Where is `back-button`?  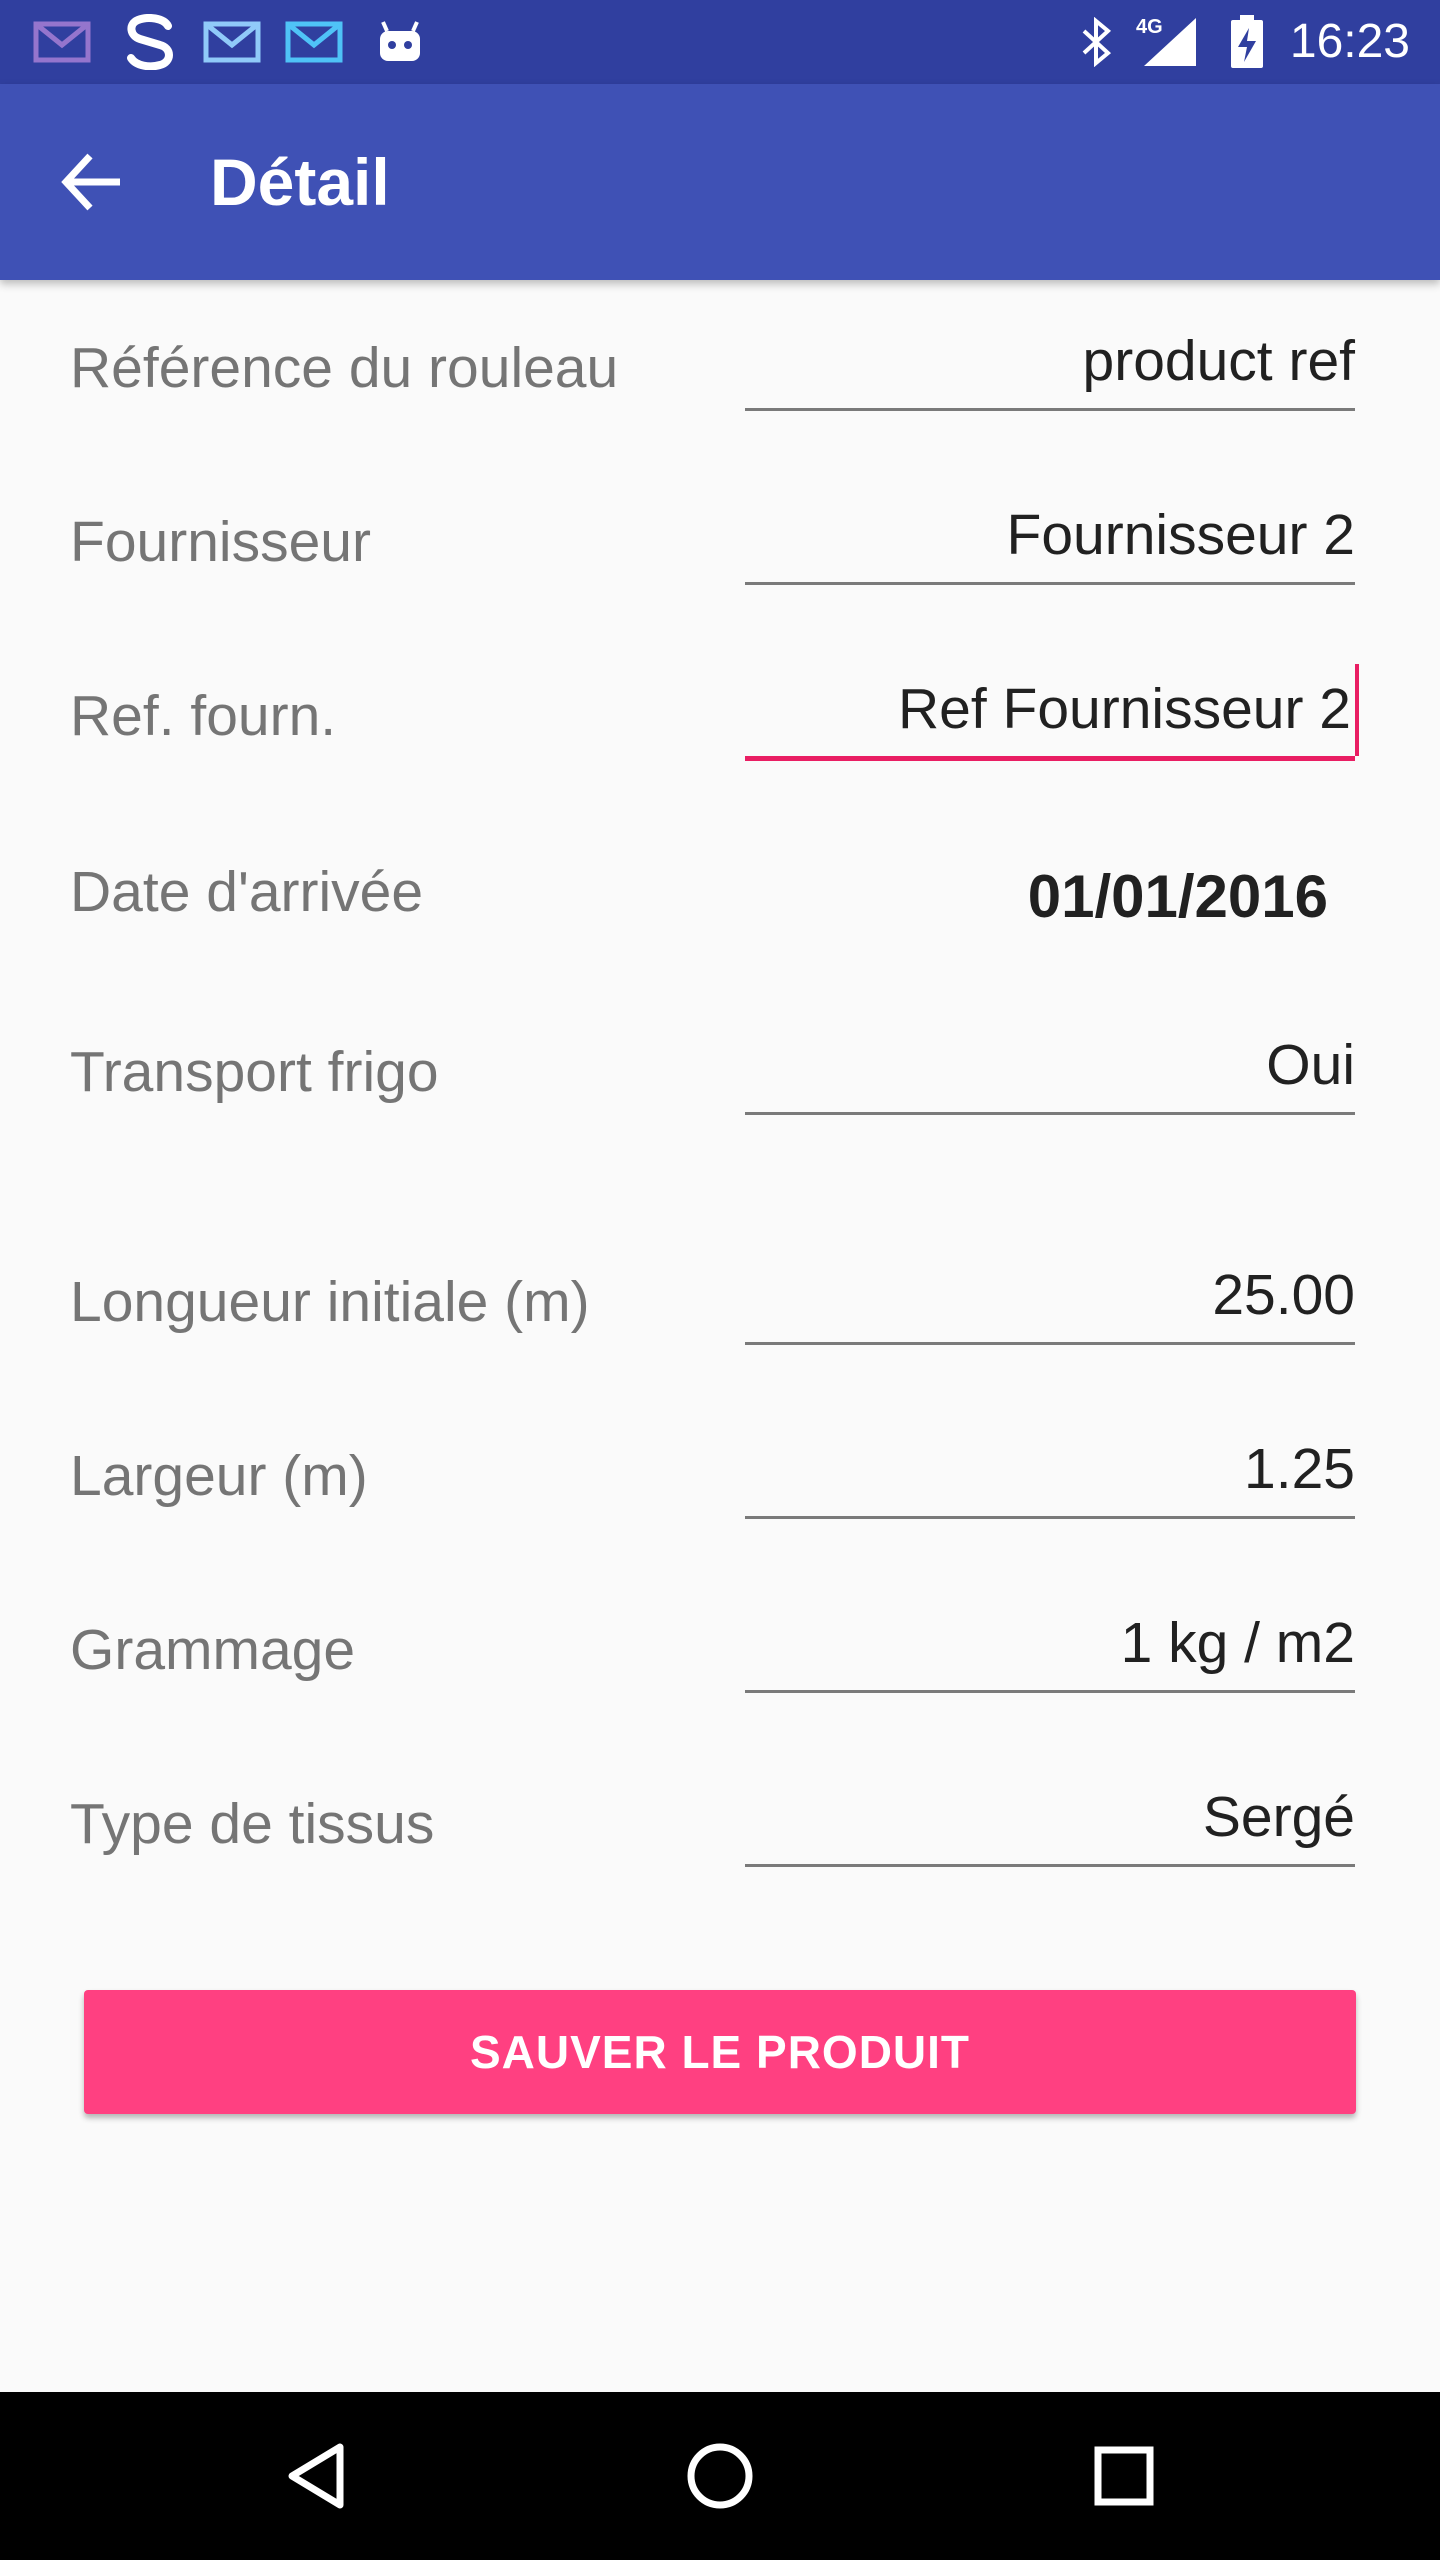
back-button is located at coordinates (92, 182).